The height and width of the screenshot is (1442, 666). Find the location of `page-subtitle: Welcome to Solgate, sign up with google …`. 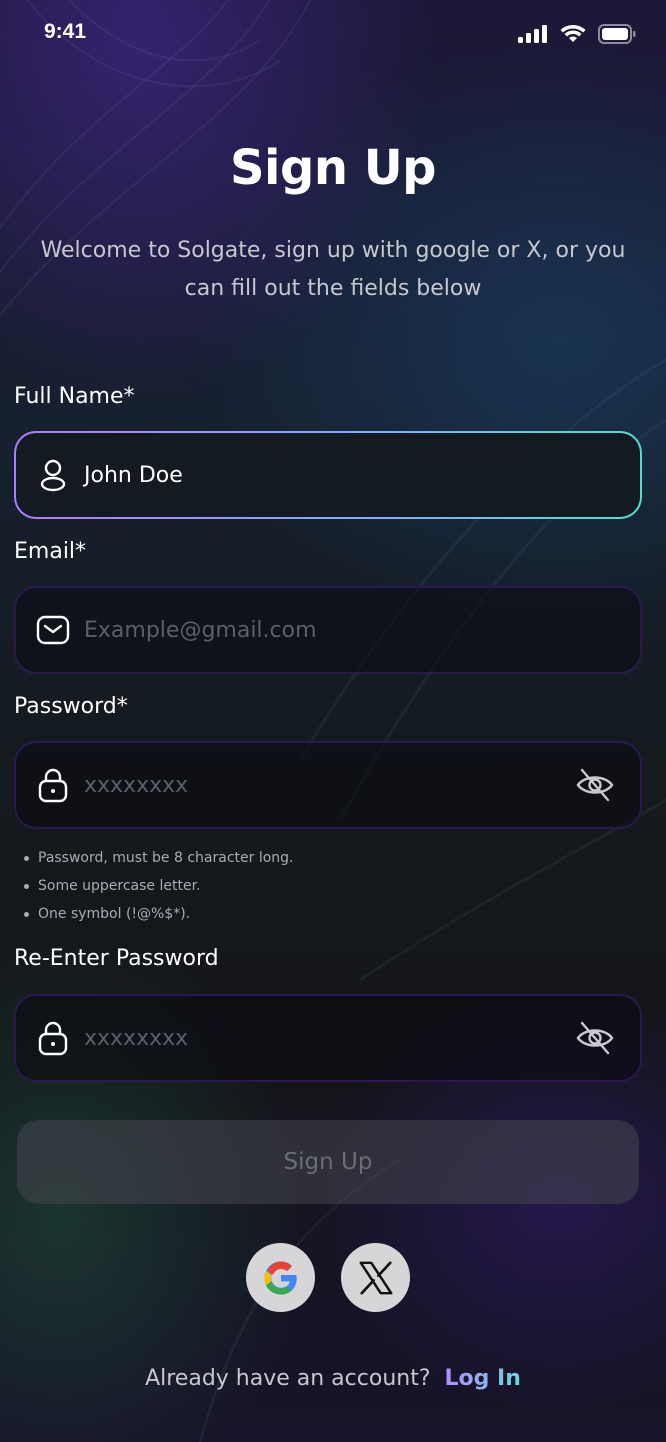

page-subtitle: Welcome to Solgate, sign up with google … is located at coordinates (333, 269).